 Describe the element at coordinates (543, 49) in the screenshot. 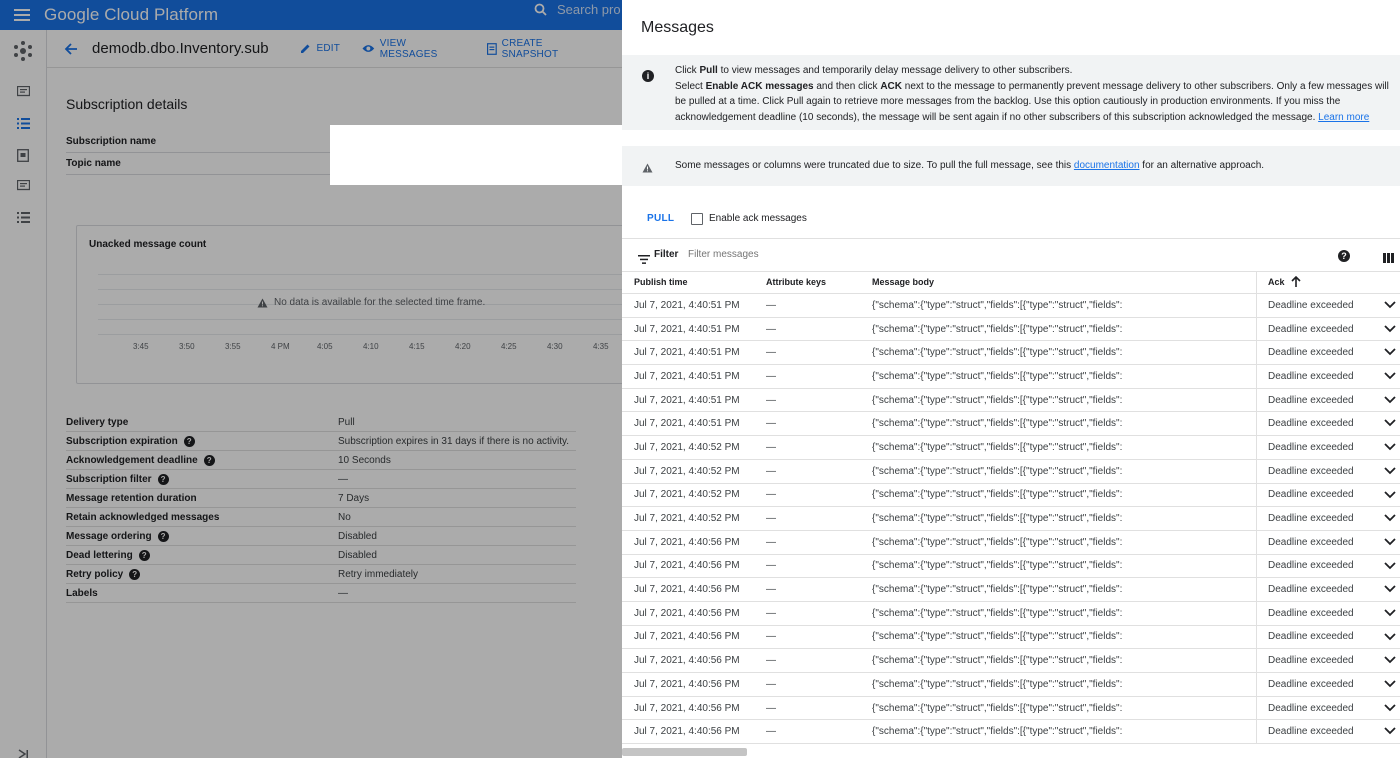

I see `create-snapshot-button: CREATE SNAPSHOT` at that location.